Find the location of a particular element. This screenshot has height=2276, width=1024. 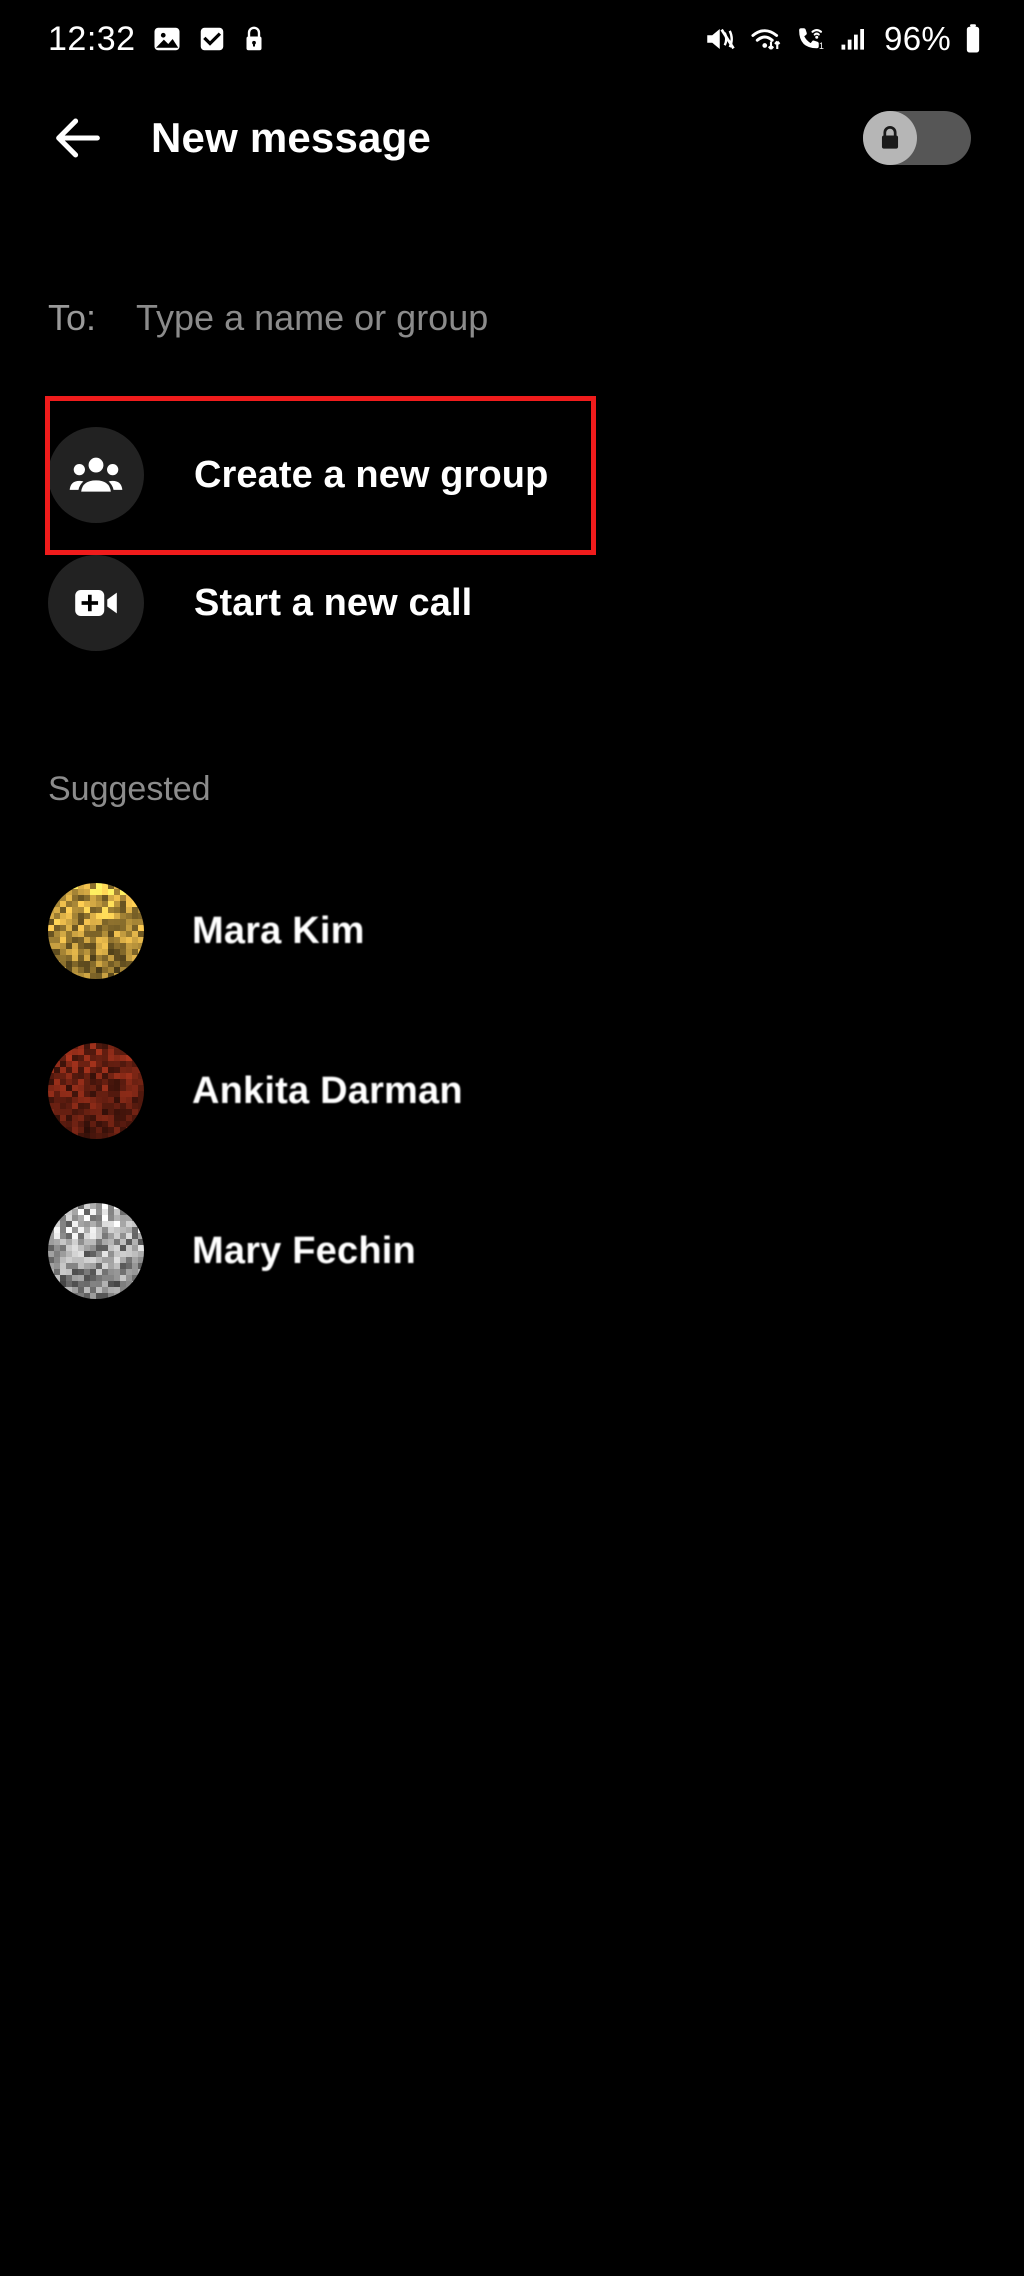

app-bar: New message is located at coordinates (512, 138).